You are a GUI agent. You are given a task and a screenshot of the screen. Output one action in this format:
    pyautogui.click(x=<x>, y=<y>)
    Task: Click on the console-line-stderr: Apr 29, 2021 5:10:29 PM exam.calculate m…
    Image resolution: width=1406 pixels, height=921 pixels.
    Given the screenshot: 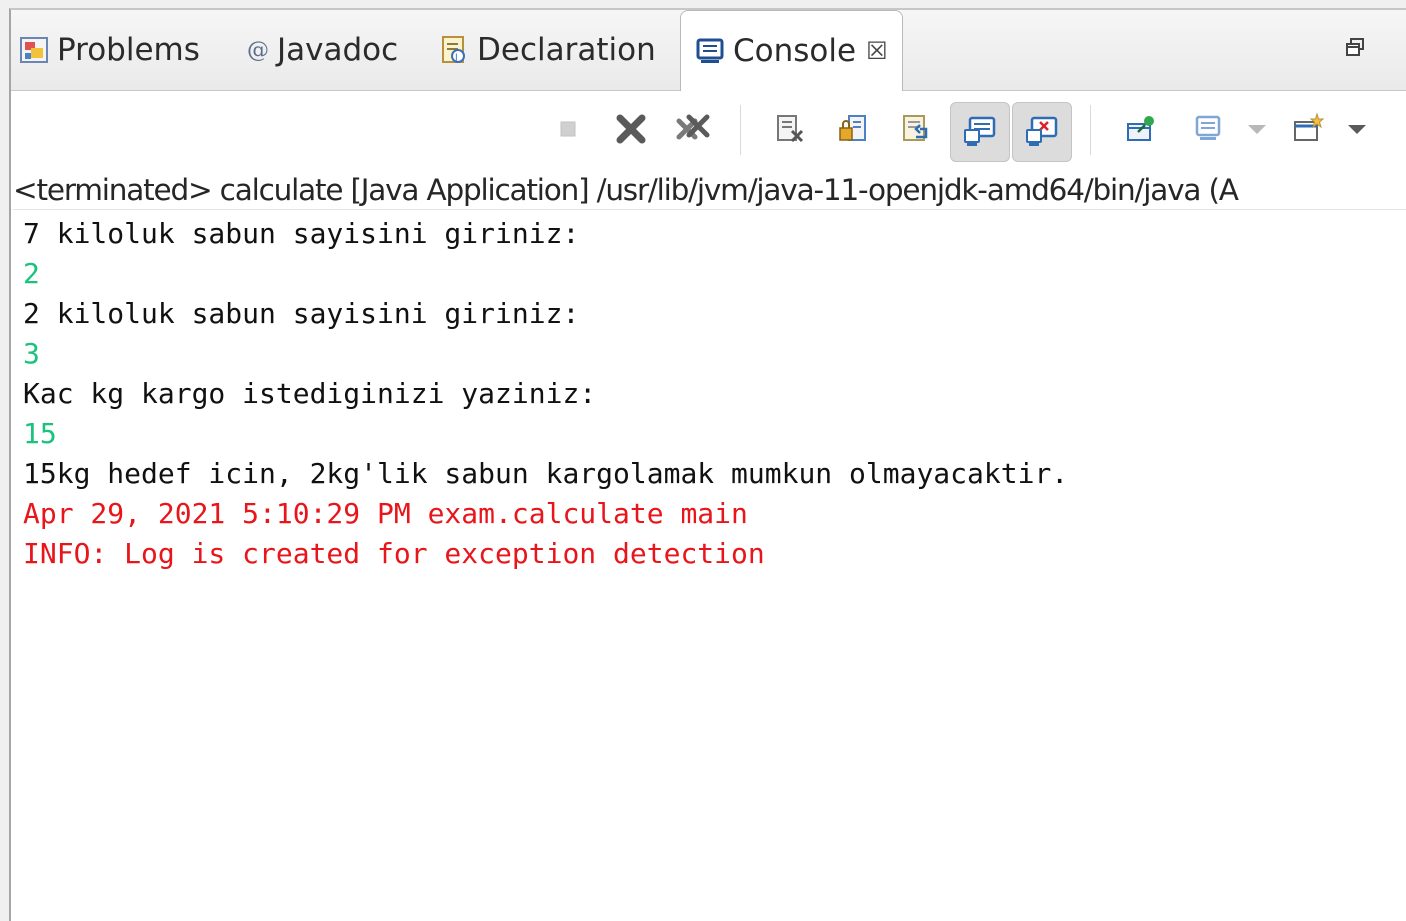 What is the action you would take?
    pyautogui.click(x=385, y=513)
    